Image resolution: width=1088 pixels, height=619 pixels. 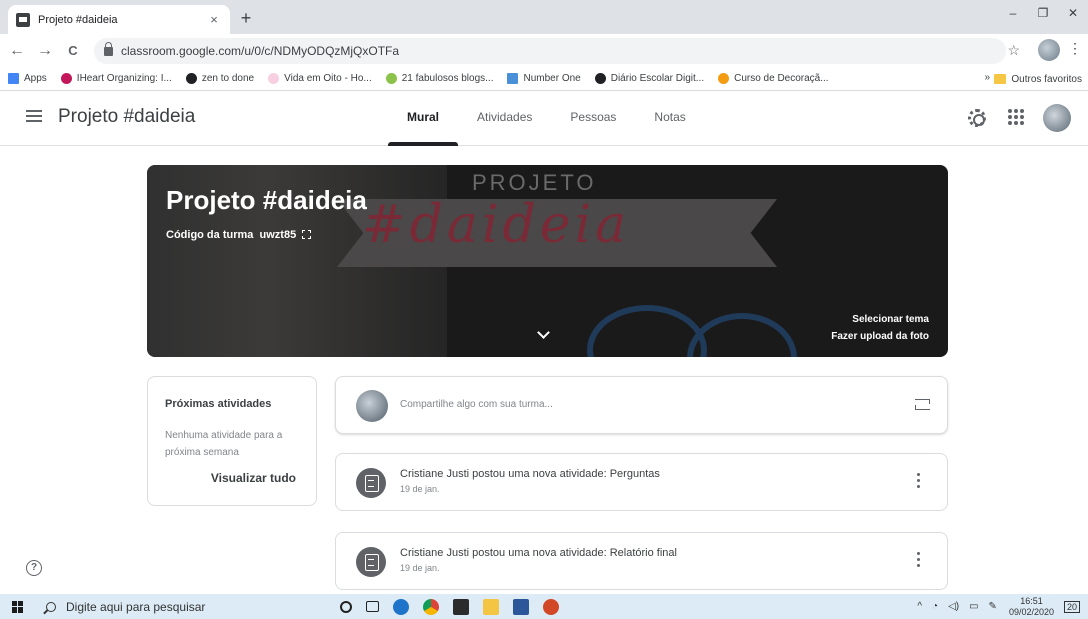 I want to click on help-icon: ?, so click(x=34, y=568).